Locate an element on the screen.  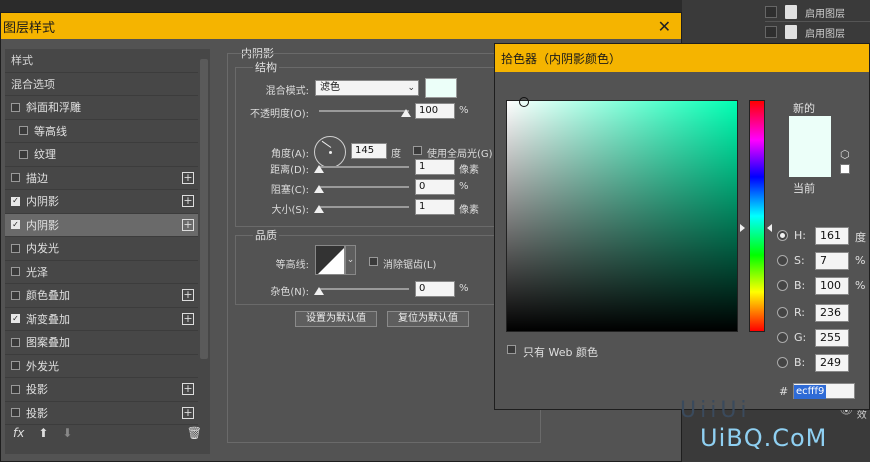
color-field-input: 255 is located at coordinates (832, 338).